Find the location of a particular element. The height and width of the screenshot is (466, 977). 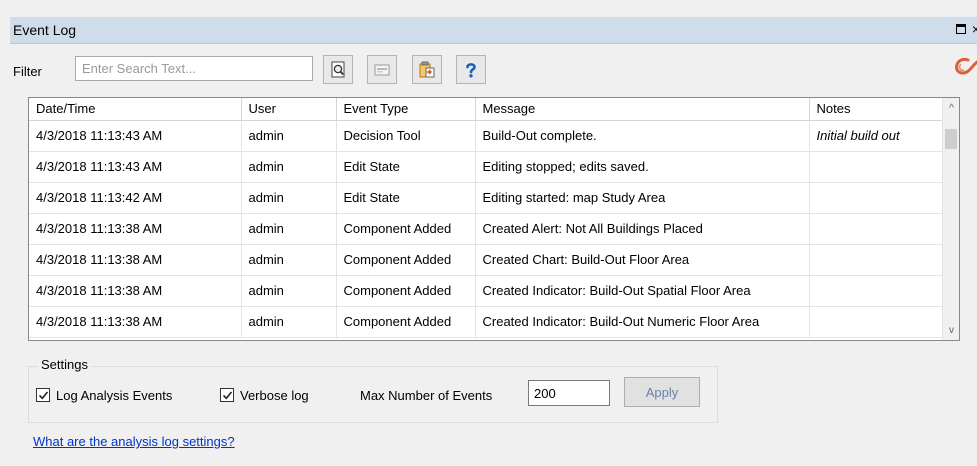

verbose-log-checkbox: Verbose log is located at coordinates (264, 395).